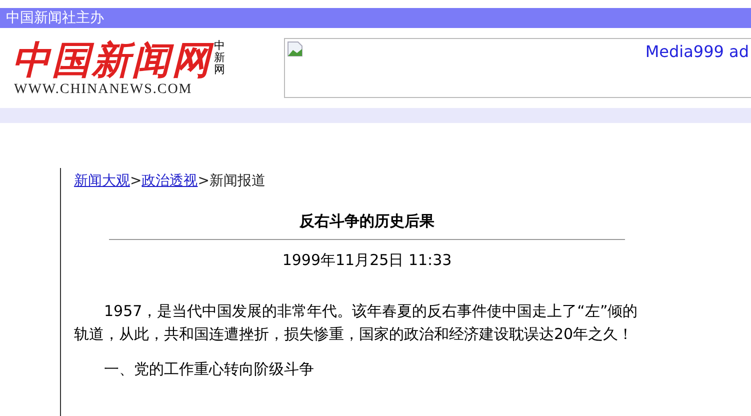  Describe the element at coordinates (55, 18) in the screenshot. I see `publisher-text: 中国新闻社主办` at that location.